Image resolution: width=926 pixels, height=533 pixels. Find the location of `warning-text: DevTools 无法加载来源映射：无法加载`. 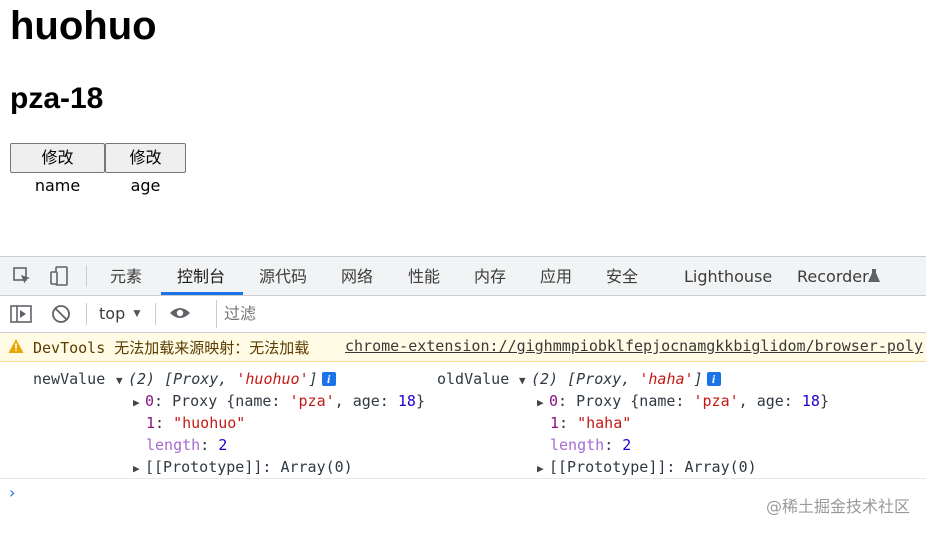

warning-text: DevTools 无法加载来源映射：无法加载 is located at coordinates (171, 348).